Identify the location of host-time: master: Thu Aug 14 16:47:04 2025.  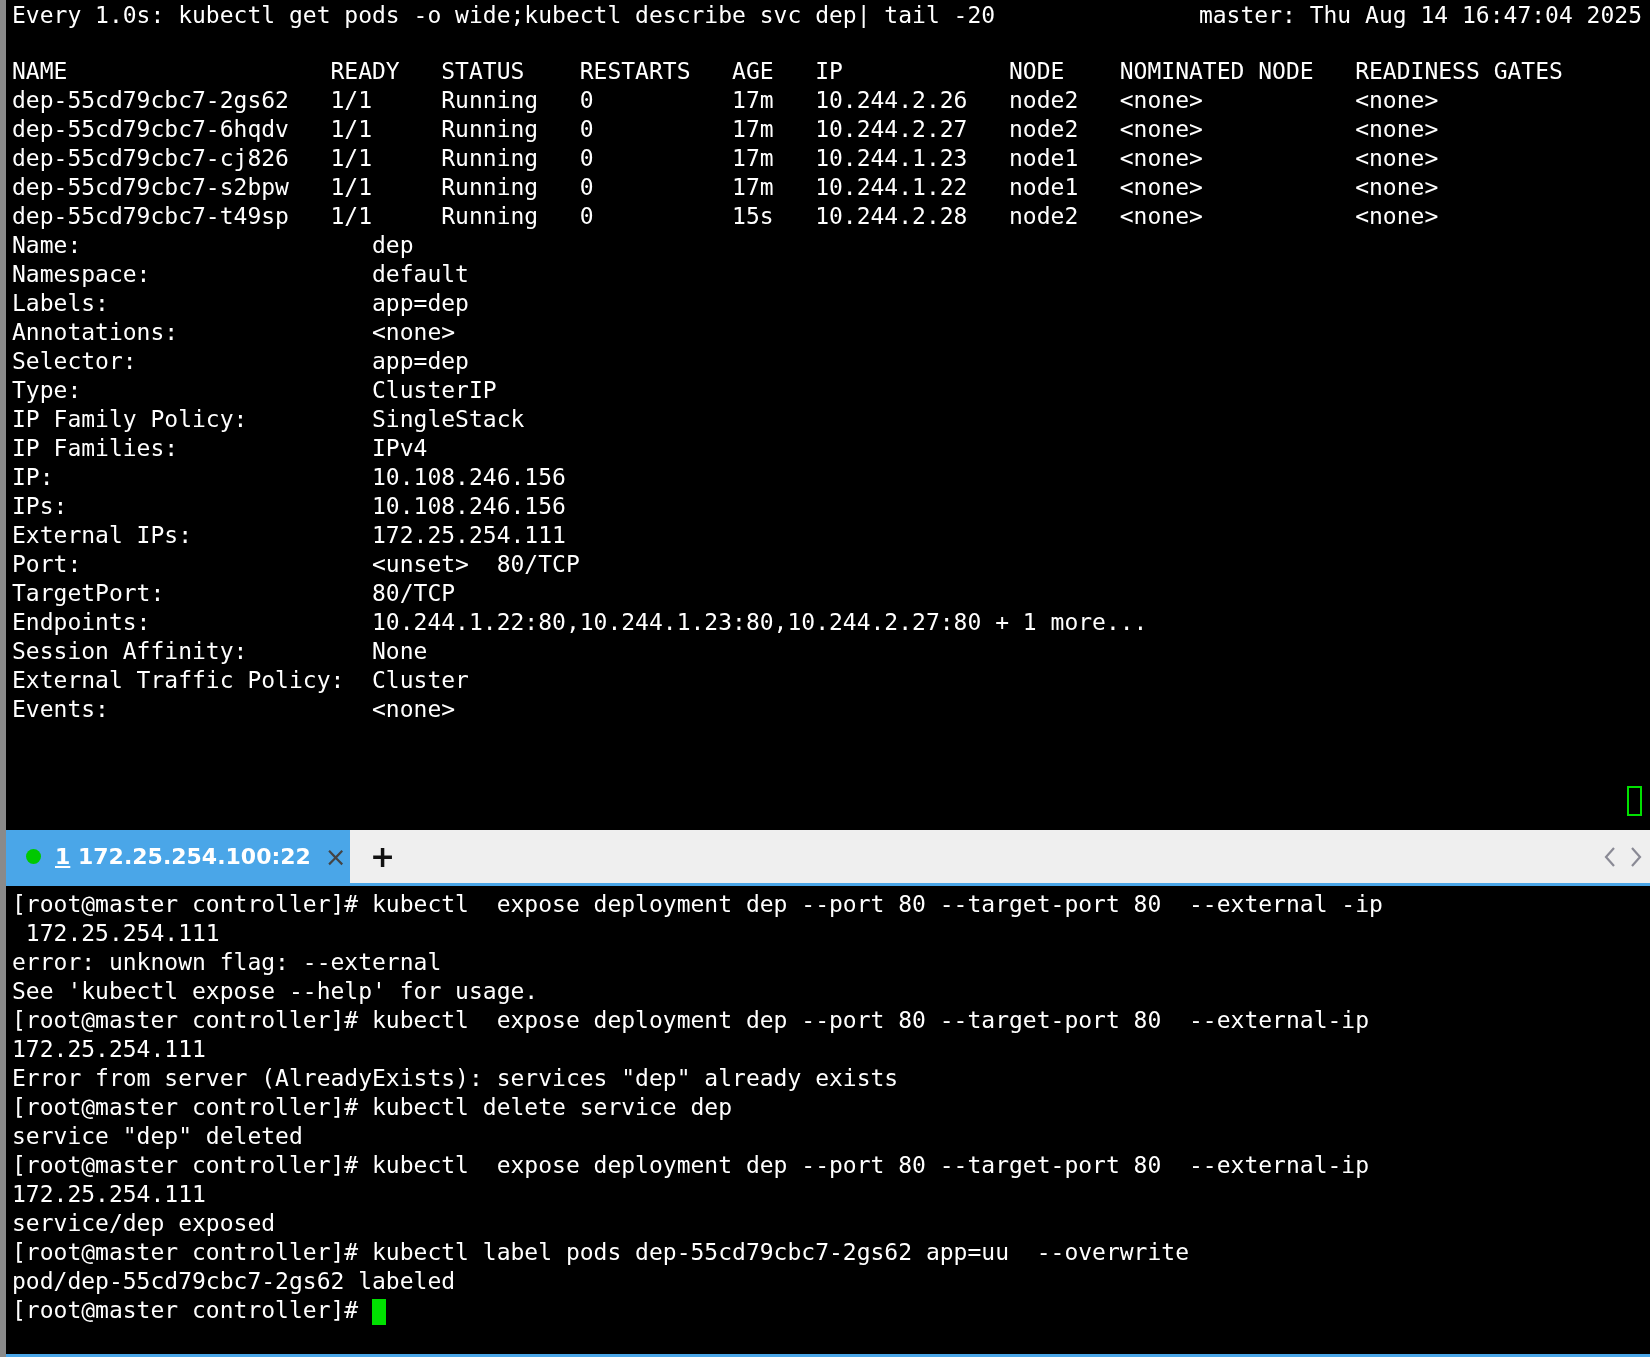
(1420, 15).